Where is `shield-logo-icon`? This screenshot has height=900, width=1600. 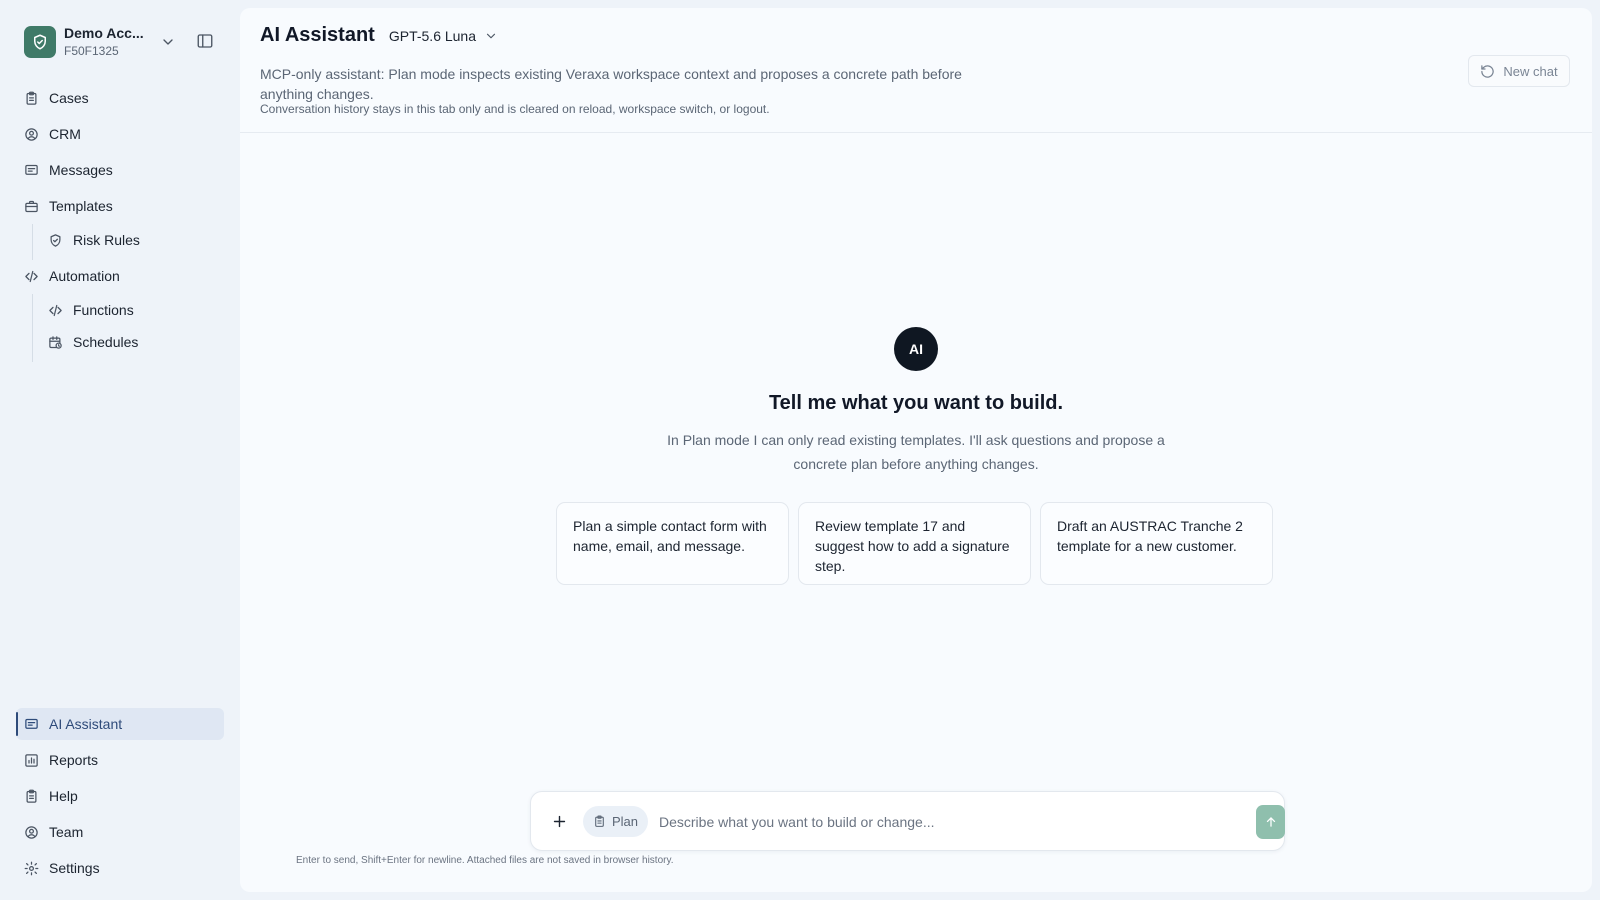
shield-logo-icon is located at coordinates (40, 42).